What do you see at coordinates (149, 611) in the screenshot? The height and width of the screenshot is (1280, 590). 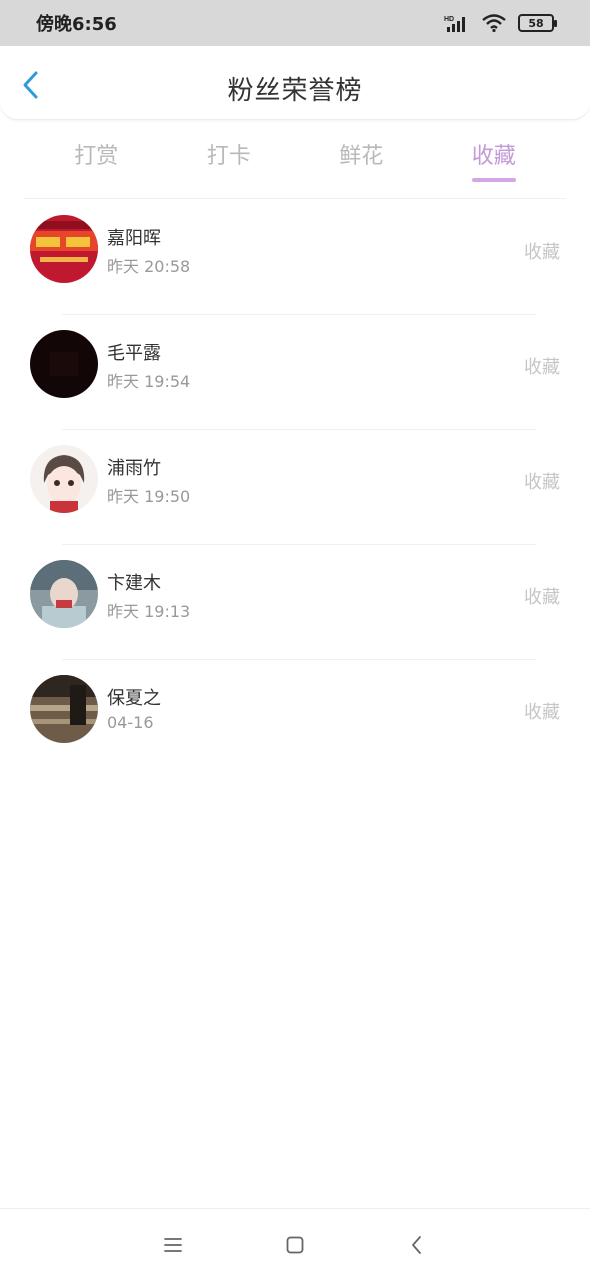 I see `user-time: 昨天 19:13` at bounding box center [149, 611].